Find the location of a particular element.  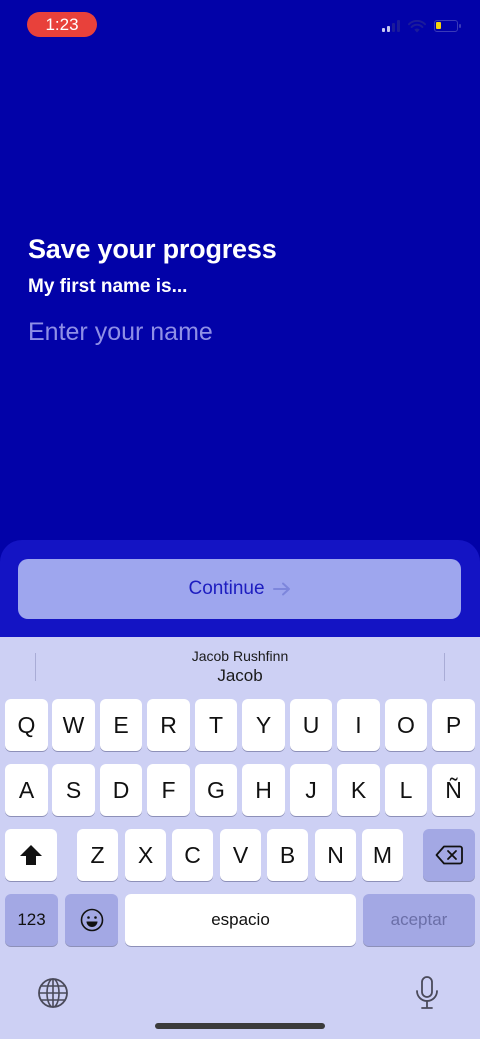

shift-key is located at coordinates (31, 855).